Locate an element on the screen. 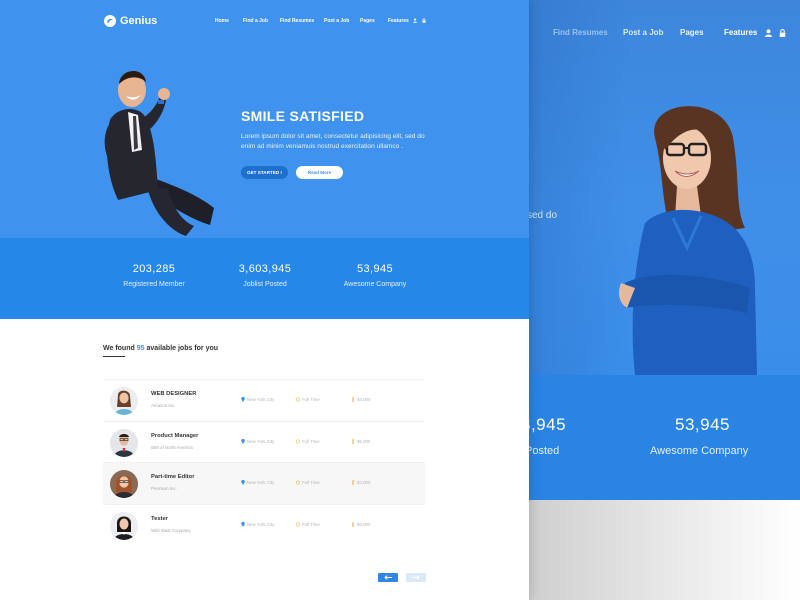 The height and width of the screenshot is (600, 800). bg-stat-label: Awesome Company is located at coordinates (699, 451).